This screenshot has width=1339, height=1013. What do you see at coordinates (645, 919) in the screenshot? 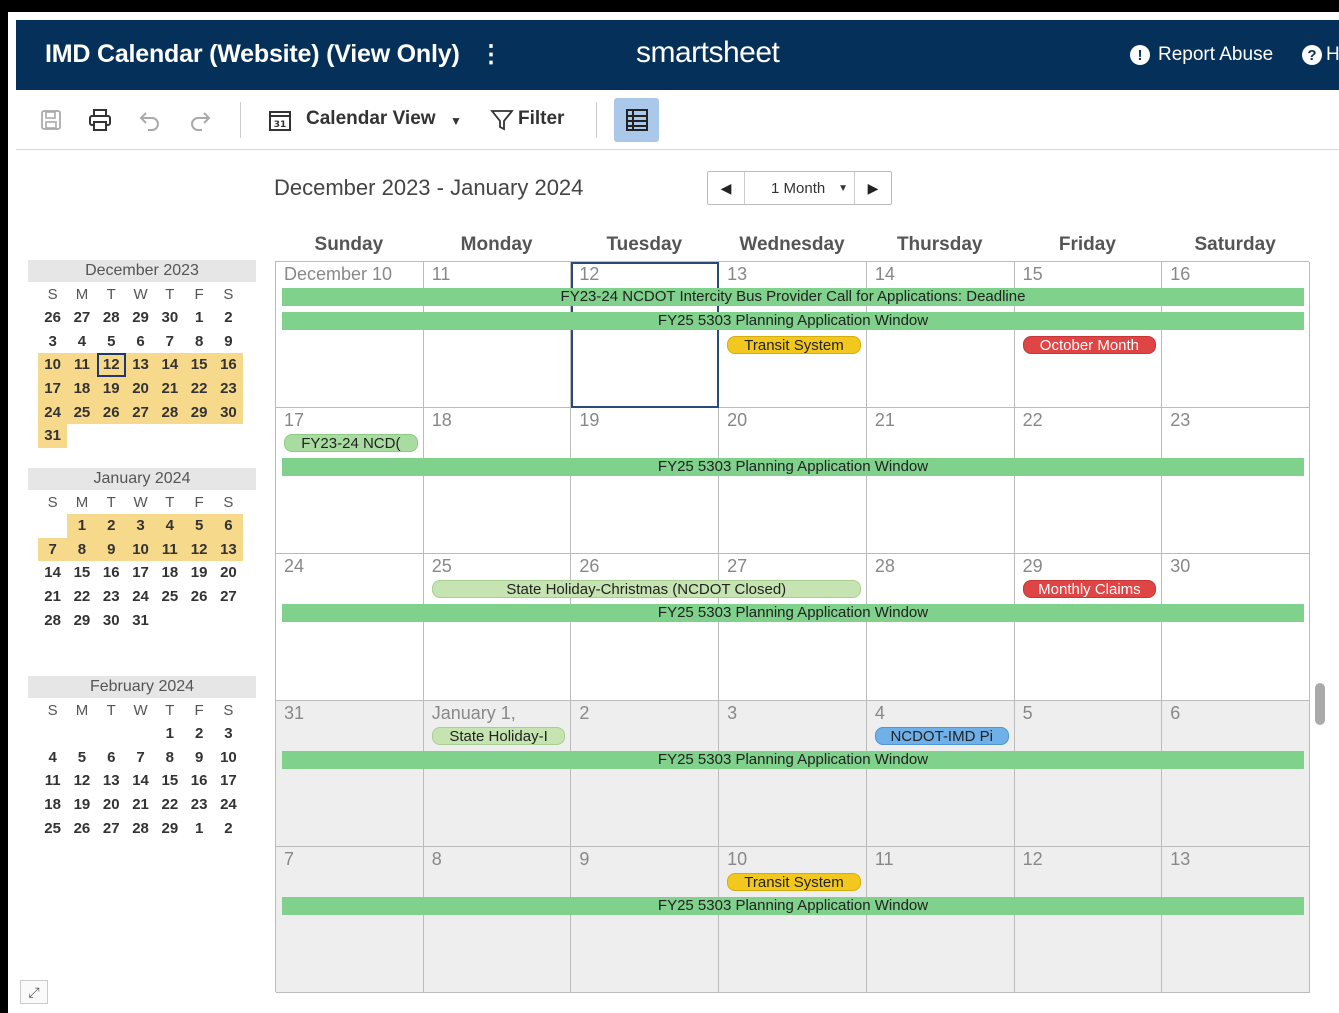
I see `calendar-day-cell: 9` at bounding box center [645, 919].